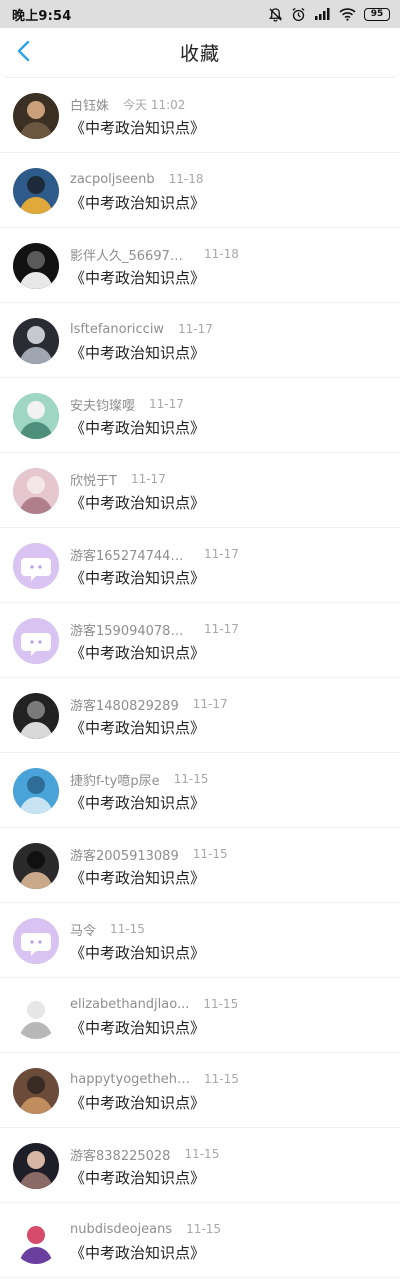 The image size is (400, 1280). Describe the element at coordinates (377, 14) in the screenshot. I see `battery-icon: 95` at that location.